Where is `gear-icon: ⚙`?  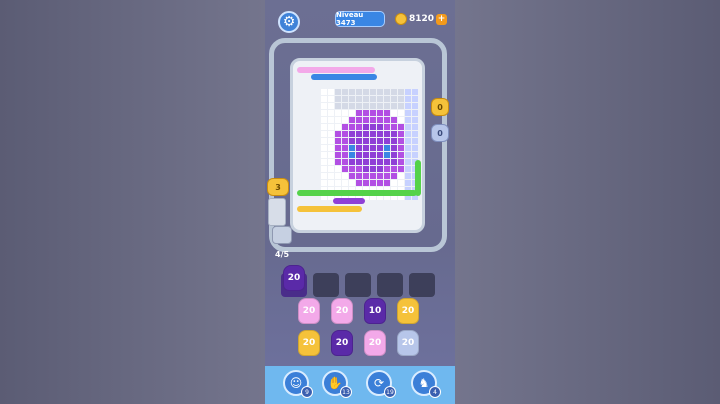
gear-icon: ⚙ is located at coordinates (289, 22).